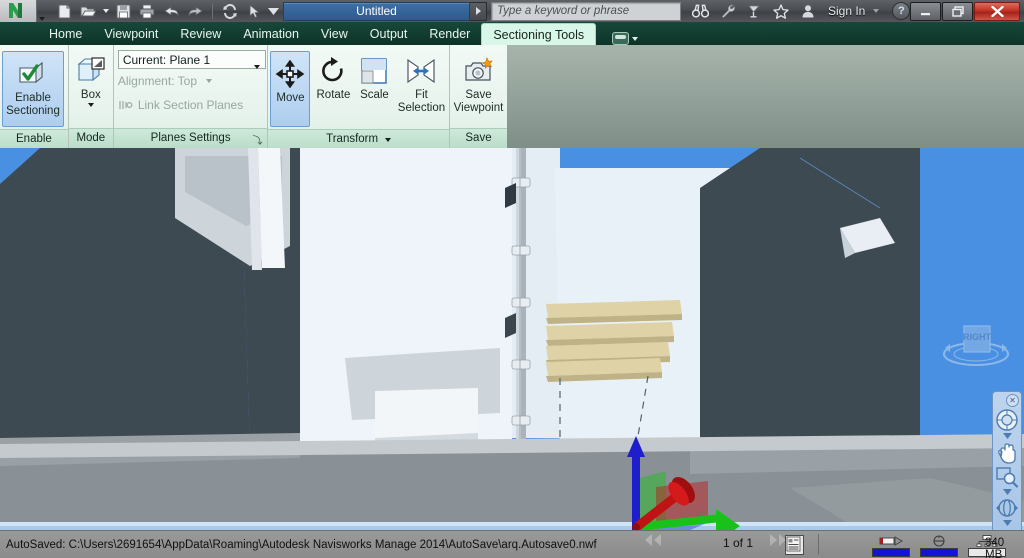 Image resolution: width=1024 pixels, height=558 pixels. Describe the element at coordinates (808, 11) in the screenshot. I see `user-icon` at that location.